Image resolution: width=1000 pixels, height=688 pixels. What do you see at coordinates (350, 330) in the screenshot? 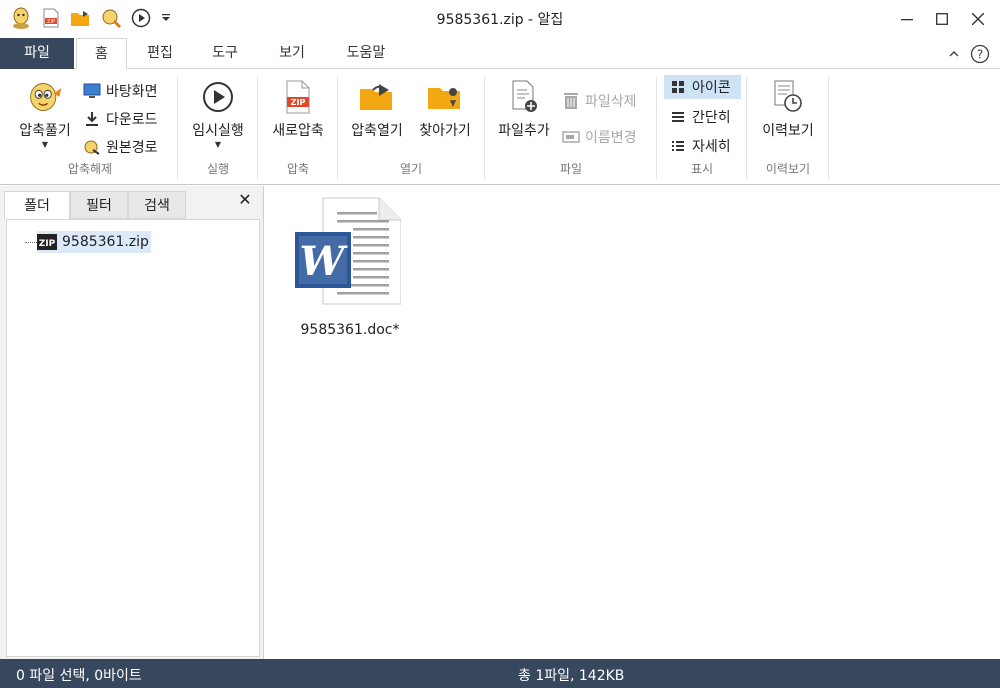
I see `file-name: 9585361.doc*` at bounding box center [350, 330].